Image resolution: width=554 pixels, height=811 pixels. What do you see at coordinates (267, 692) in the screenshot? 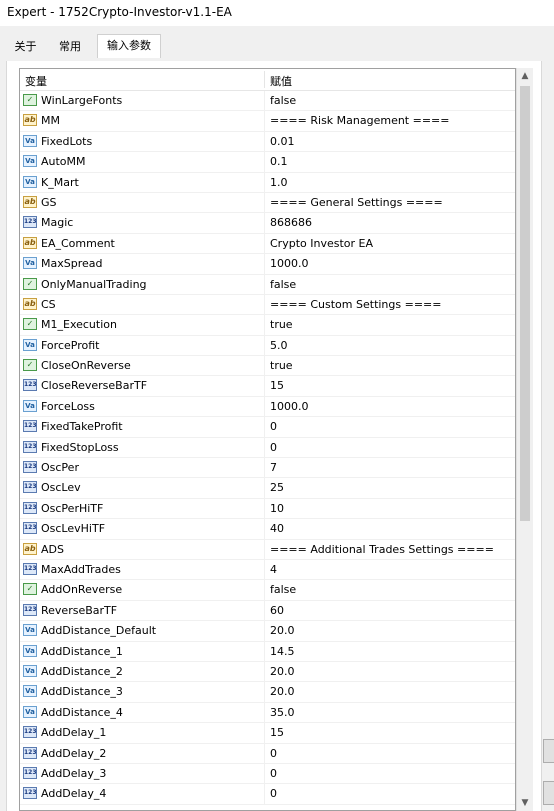
I see `table-row: Va AddDistance_3 20.0` at bounding box center [267, 692].